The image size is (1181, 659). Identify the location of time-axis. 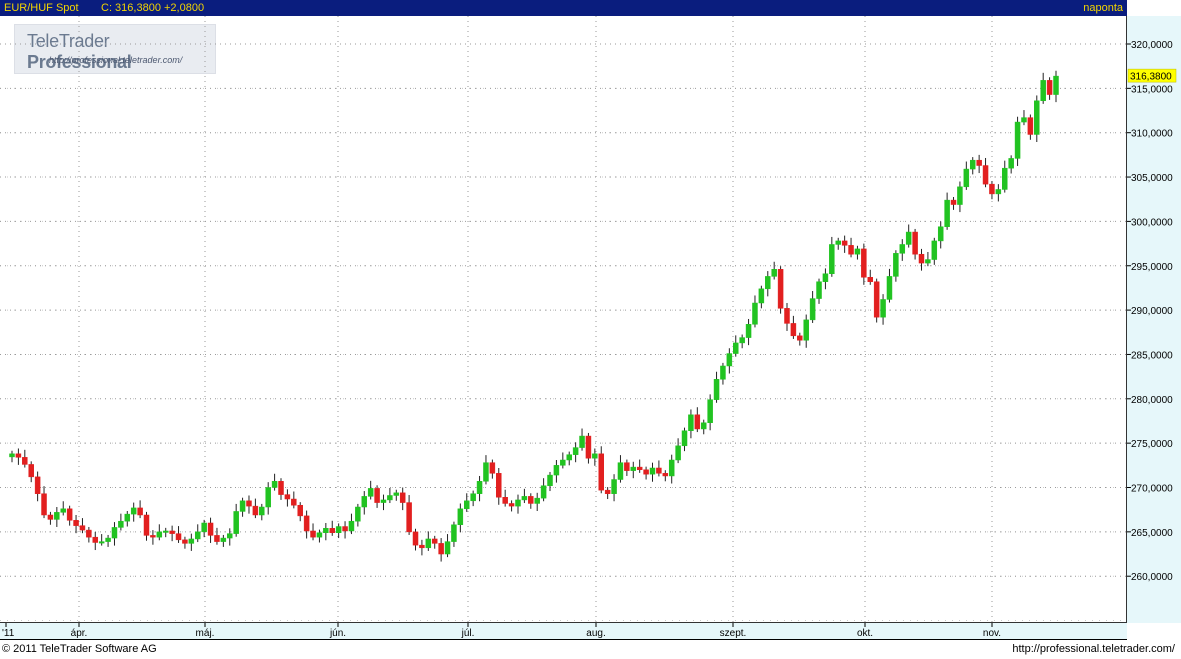
(563, 631).